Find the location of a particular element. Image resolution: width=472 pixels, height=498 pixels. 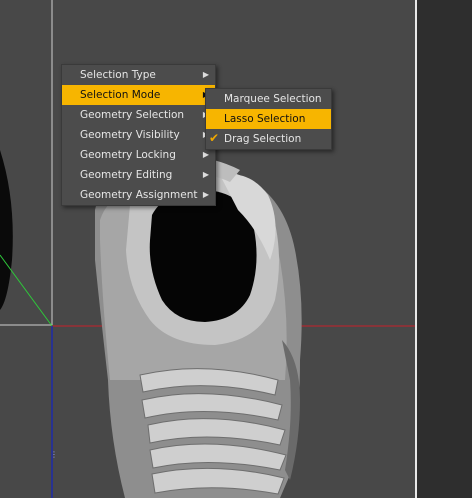

side-panel is located at coordinates (443, 249).